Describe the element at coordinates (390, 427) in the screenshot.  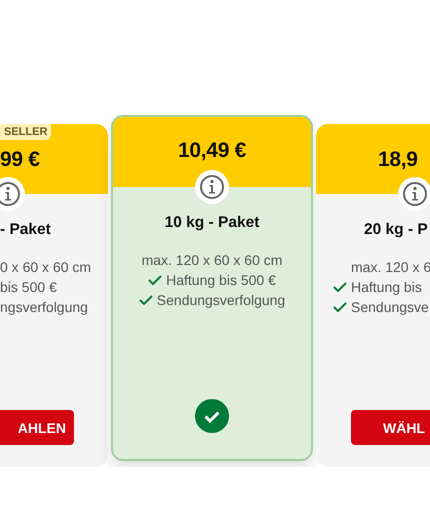
I see `select-button: WÄHL` at that location.